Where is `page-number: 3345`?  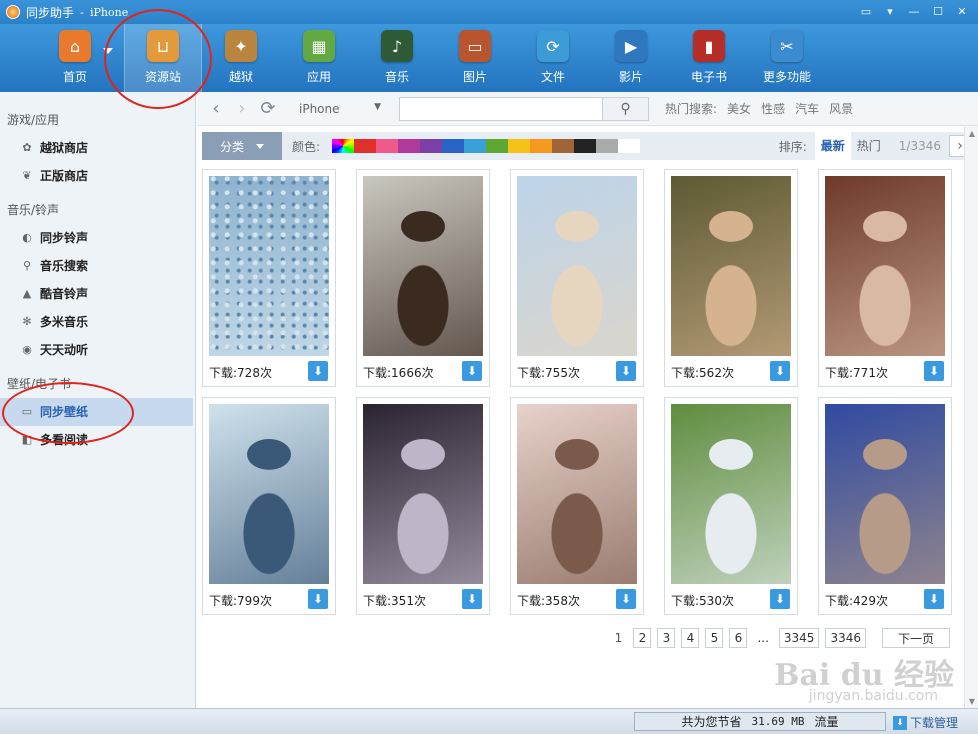
page-number: 3345 is located at coordinates (799, 638).